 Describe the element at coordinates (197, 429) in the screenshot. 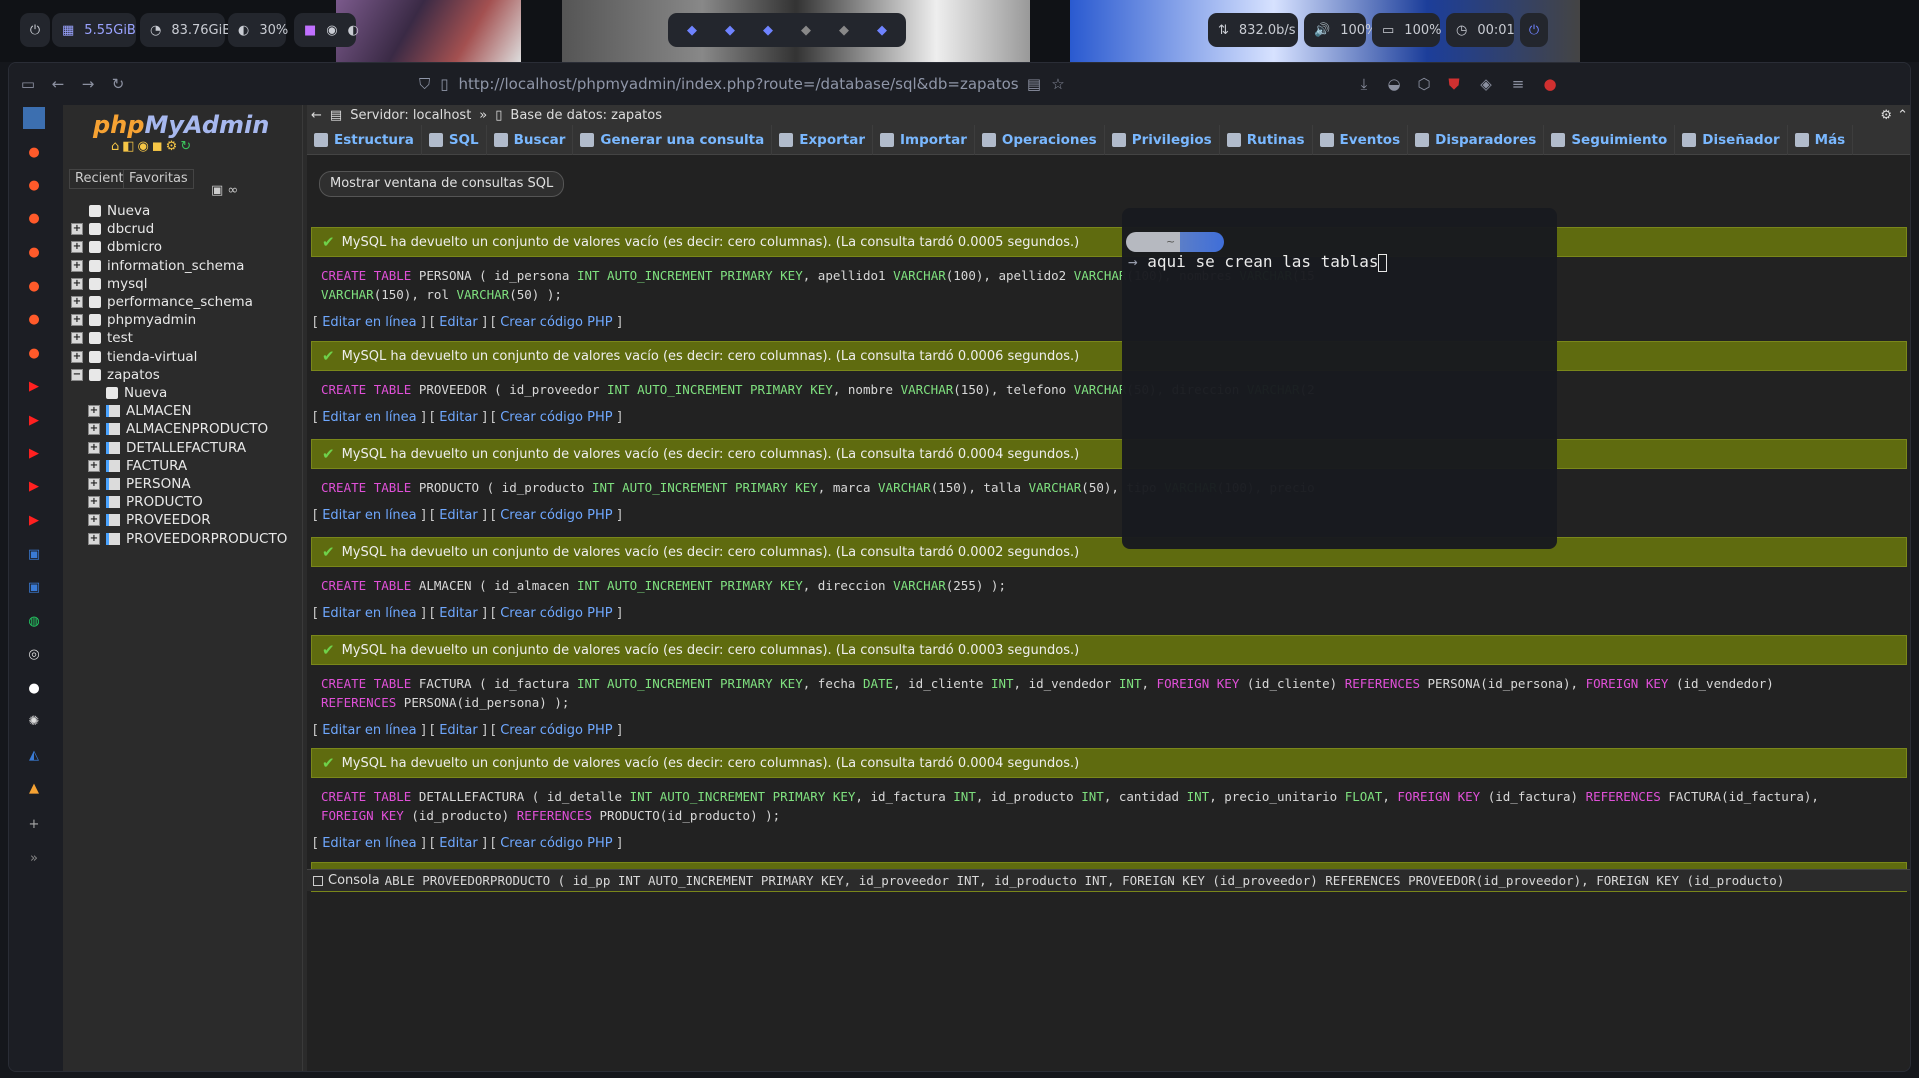

I see `tree-item-label: ALMACENPRODUCTO` at that location.